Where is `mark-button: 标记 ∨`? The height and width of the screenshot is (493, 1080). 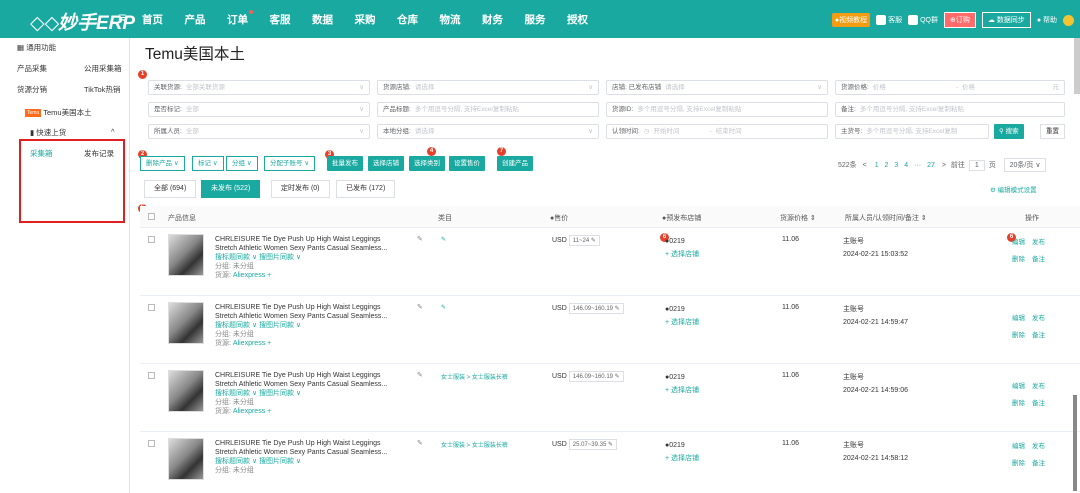
mark-button: 标记 ∨ is located at coordinates (208, 163).